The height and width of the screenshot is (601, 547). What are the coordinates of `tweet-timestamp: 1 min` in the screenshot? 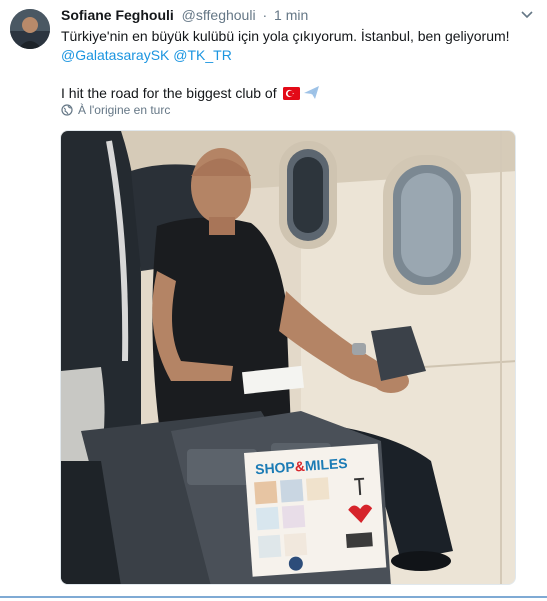 It's located at (291, 15).